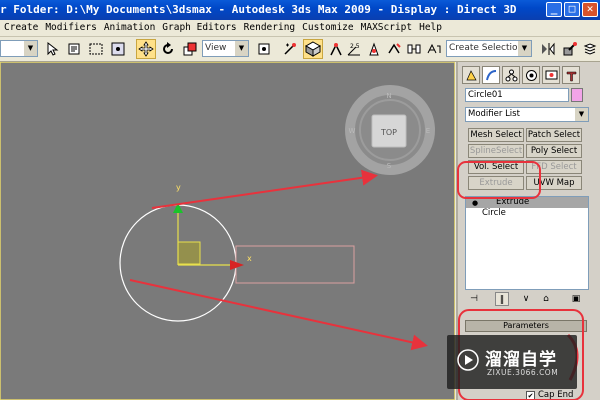 The image size is (600, 400). I want to click on show-end-result-icon: ‖, so click(502, 299).